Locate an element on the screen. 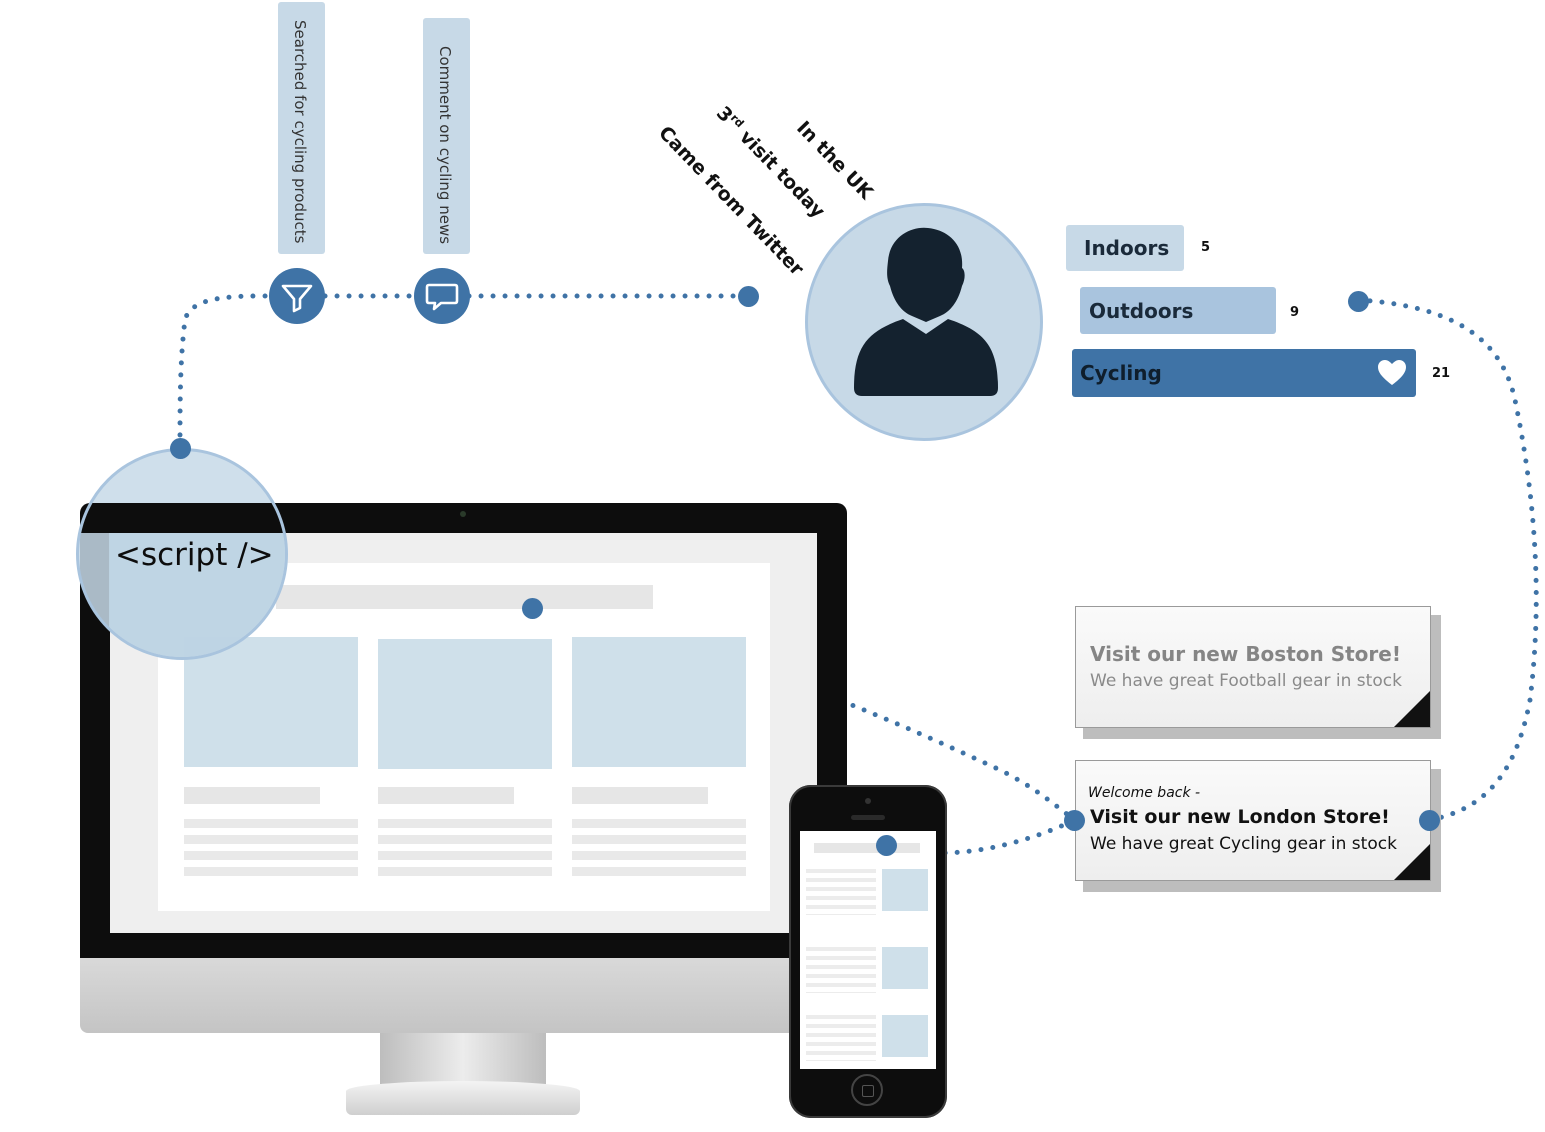 Image resolution: width=1545 pixels, height=1132 pixels. chat-node is located at coordinates (442, 296).